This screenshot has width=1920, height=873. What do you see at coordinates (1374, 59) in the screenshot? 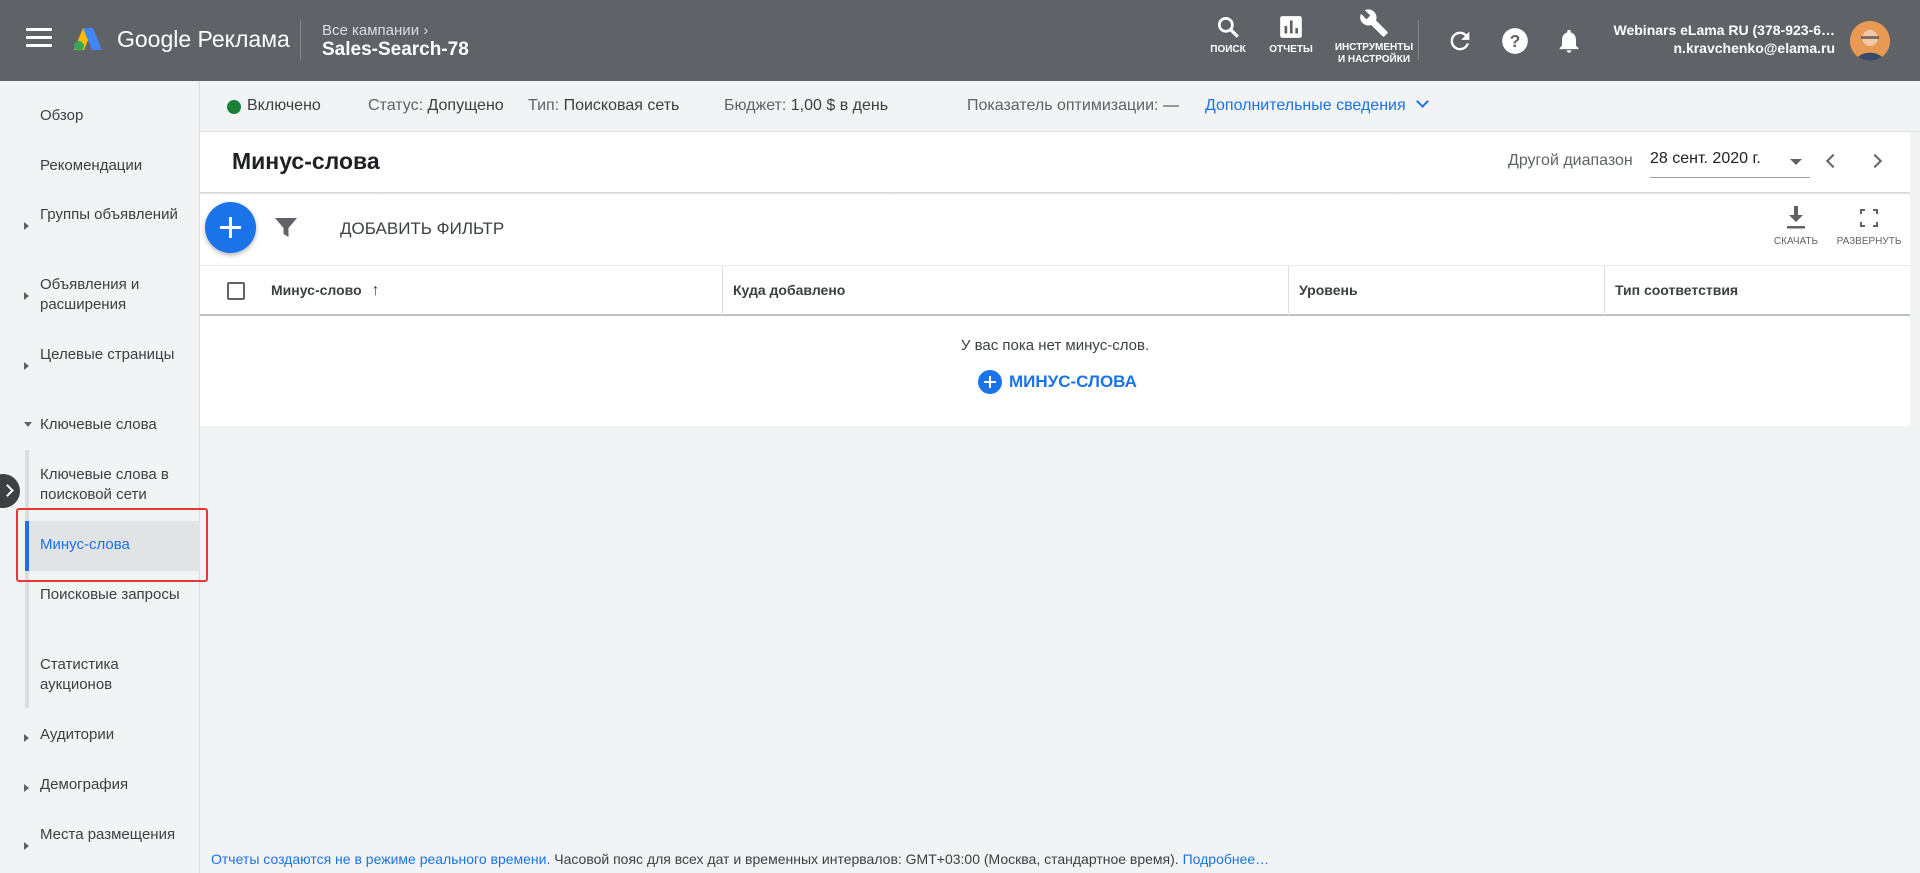
I see `tools-label-2: И НАСТРОЙКИ` at bounding box center [1374, 59].